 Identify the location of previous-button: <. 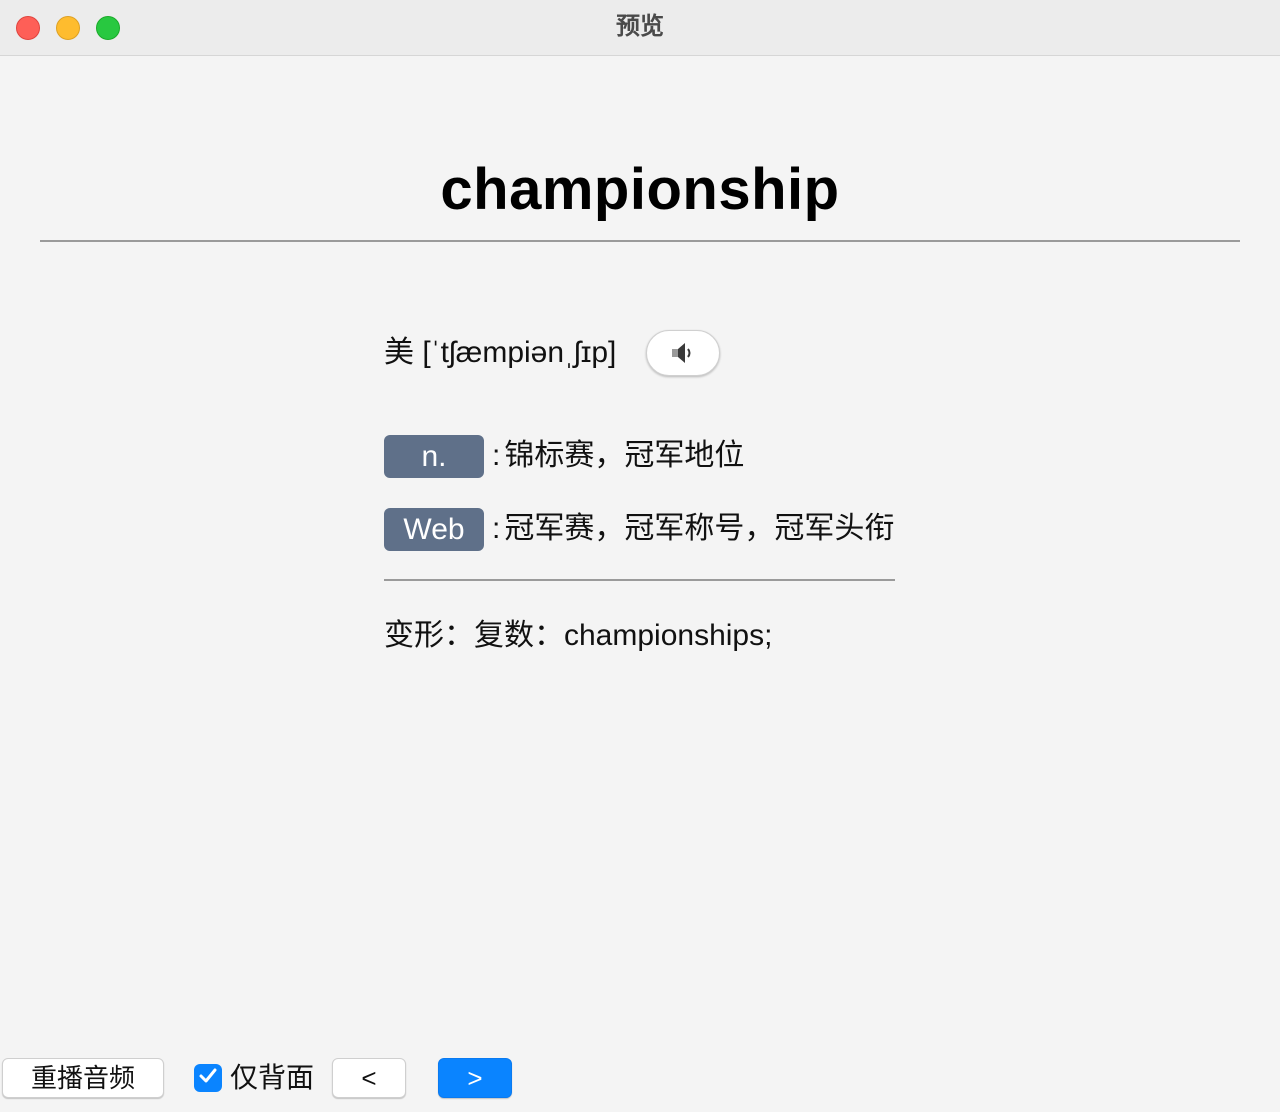
(369, 1078).